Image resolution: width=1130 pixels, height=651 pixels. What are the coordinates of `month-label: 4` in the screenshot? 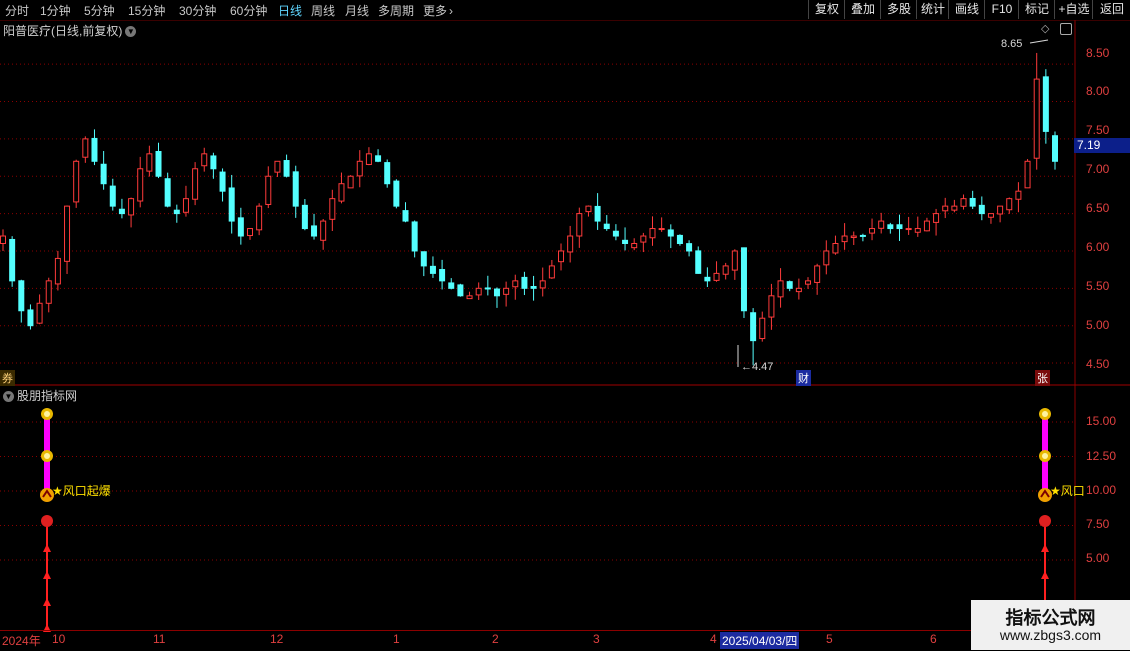 It's located at (713, 639).